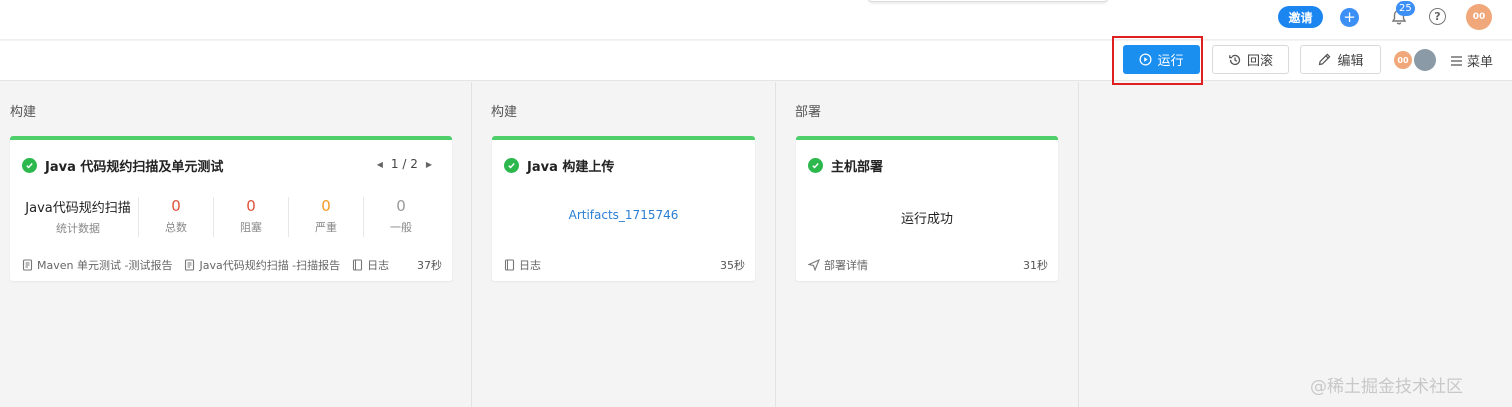 The height and width of the screenshot is (407, 1512). Describe the element at coordinates (1480, 62) in the screenshot. I see `menu-label: 菜单` at that location.